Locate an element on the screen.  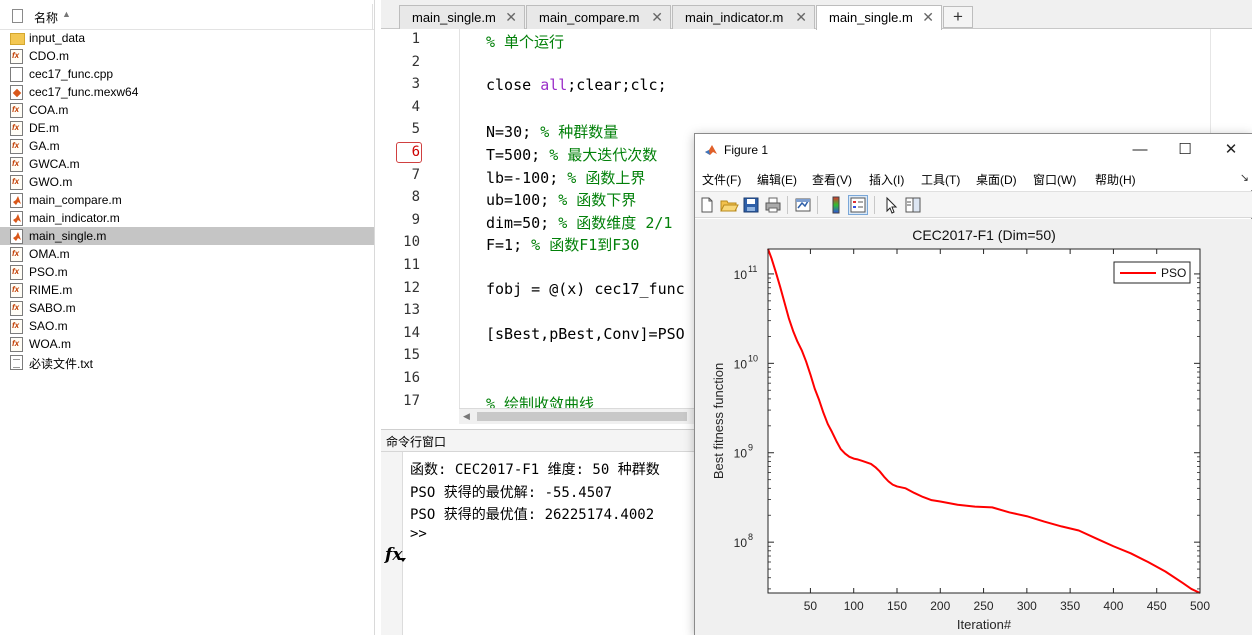
command-output-line: PSO 获得的最优解: -55.4507 is located at coordinates (511, 493).